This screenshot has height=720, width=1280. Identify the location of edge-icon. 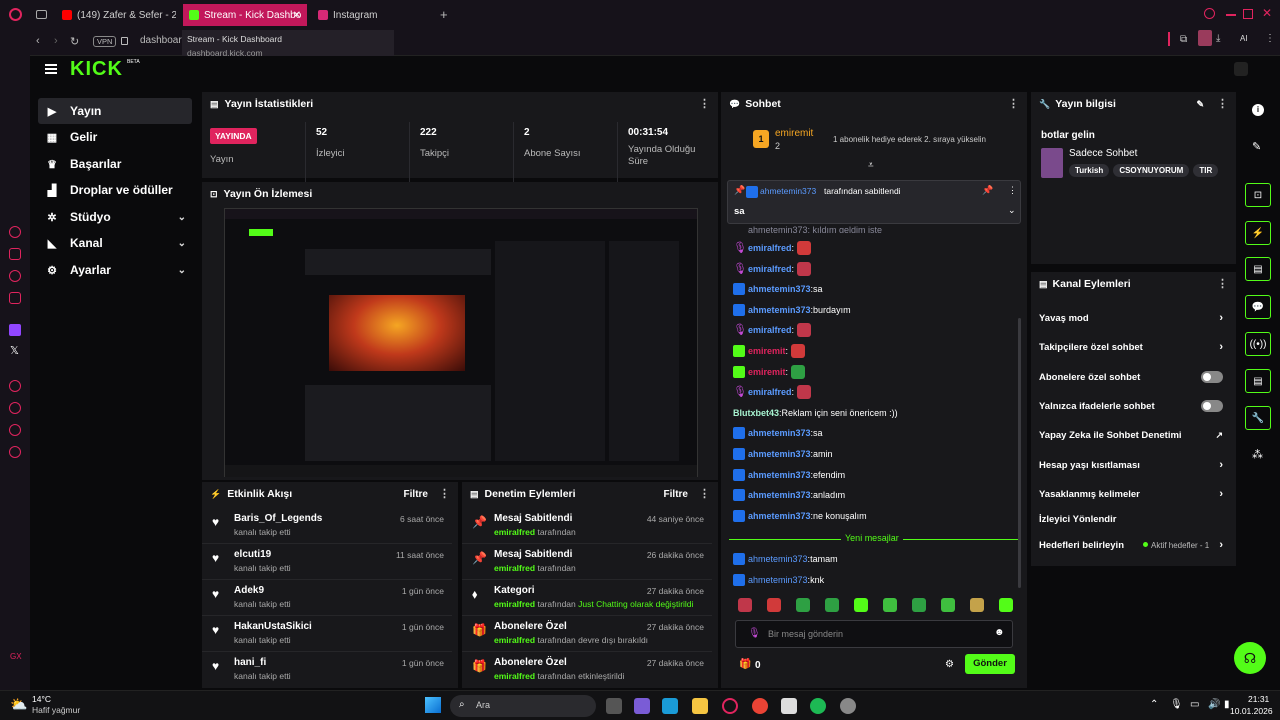
(670, 706).